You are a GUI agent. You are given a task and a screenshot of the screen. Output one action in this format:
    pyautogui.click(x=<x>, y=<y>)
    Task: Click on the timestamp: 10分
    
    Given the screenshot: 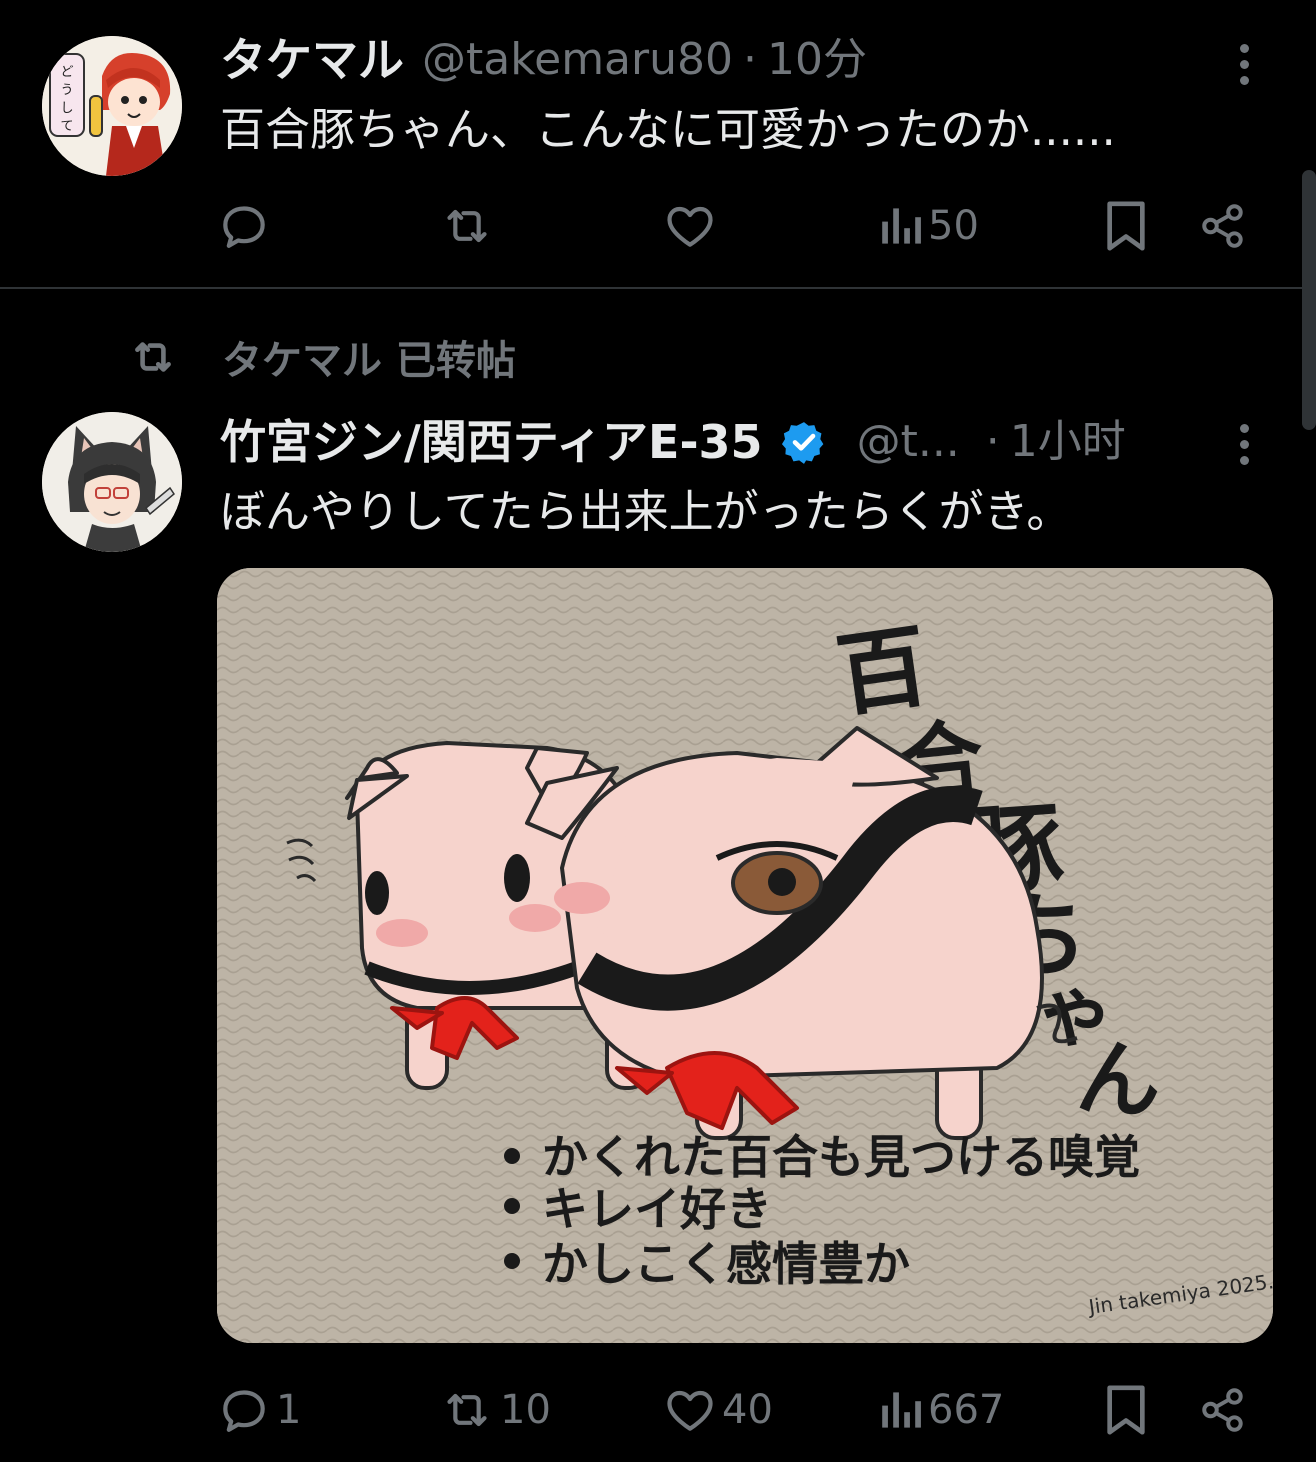 What is the action you would take?
    pyautogui.click(x=817, y=60)
    